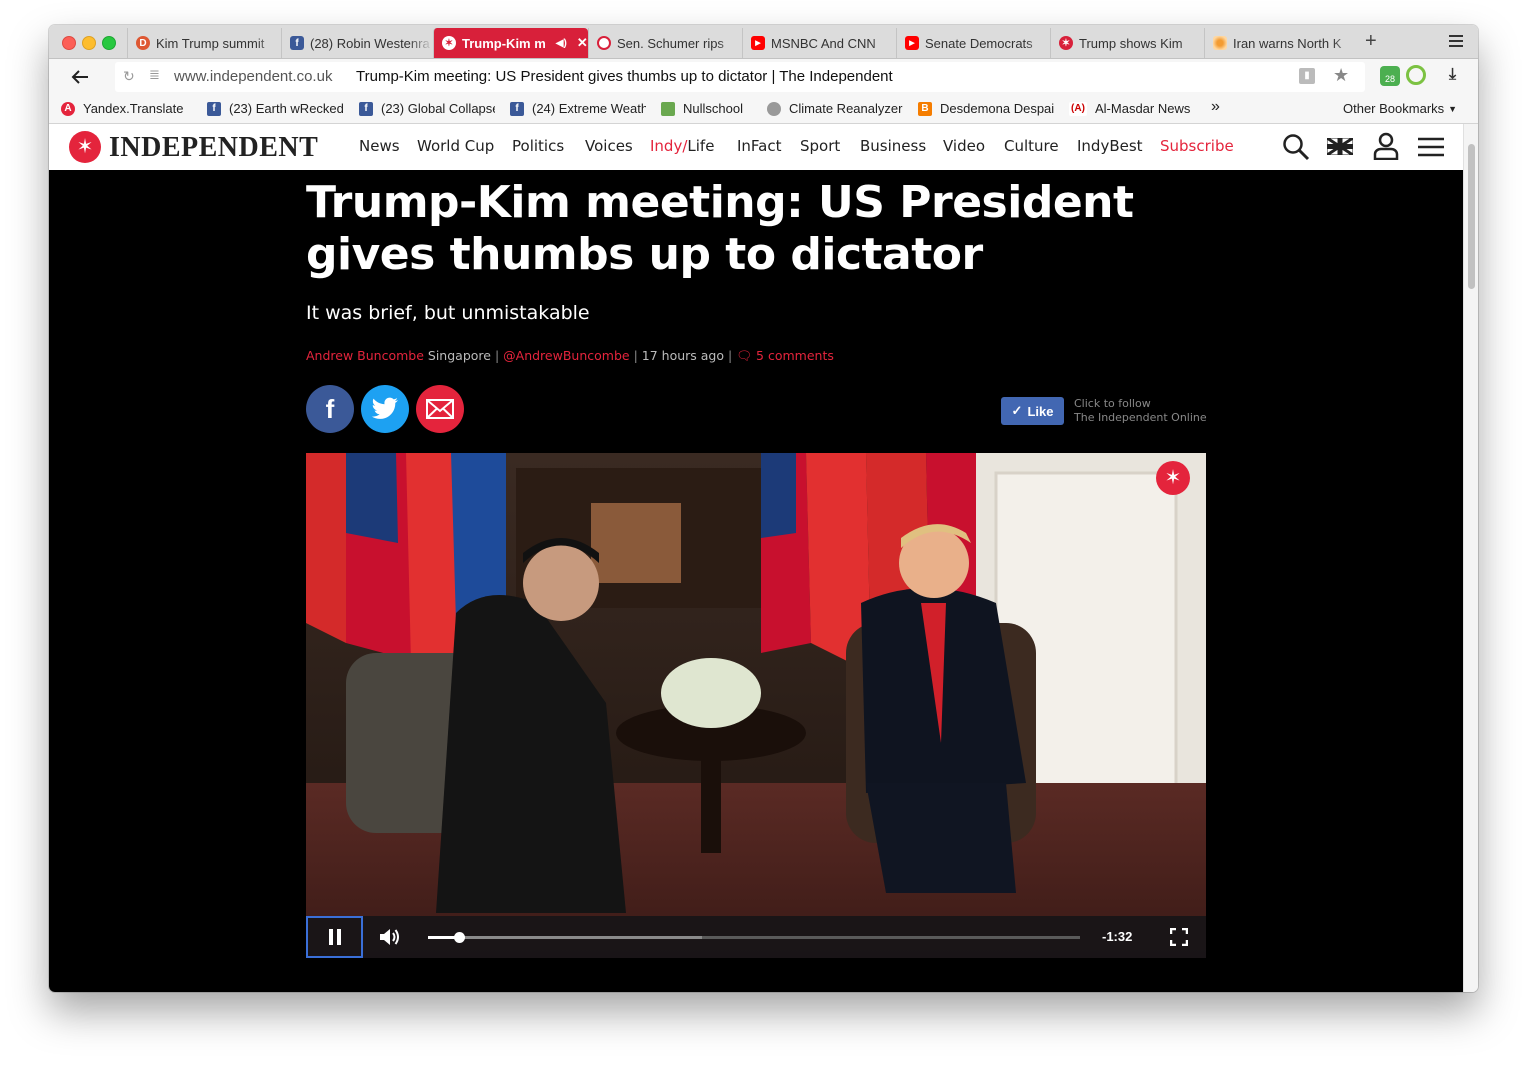  I want to click on minimize-window-button, so click(89, 43).